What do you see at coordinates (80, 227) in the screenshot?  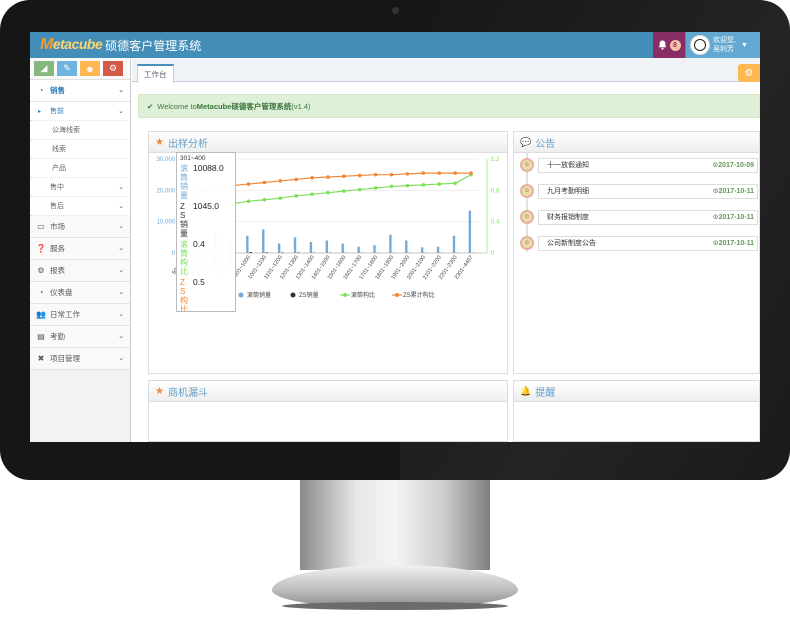 I see `sidebar-item-market: ▭ 市场 ⌄` at bounding box center [80, 227].